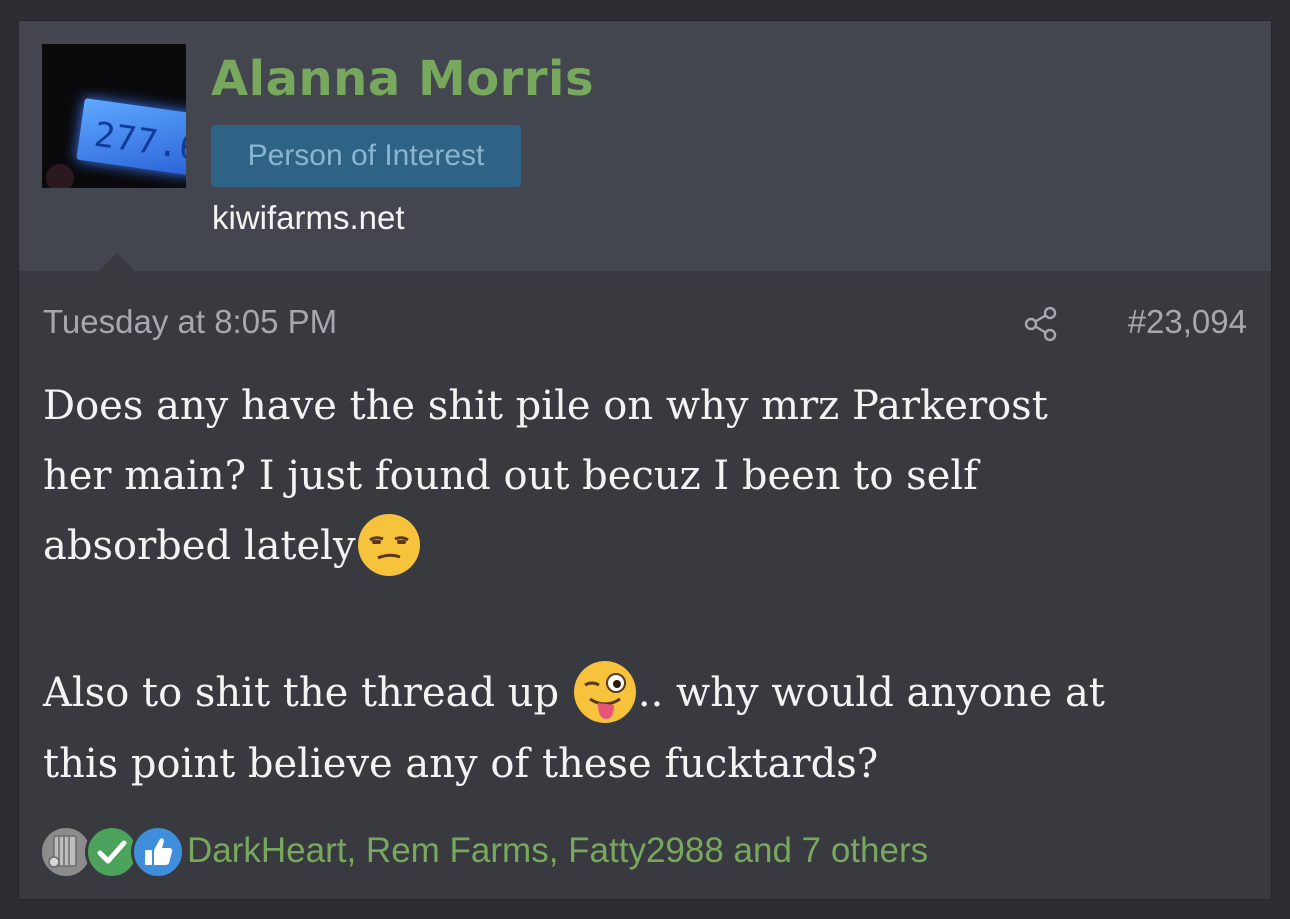 The width and height of the screenshot is (1290, 919). What do you see at coordinates (158, 852) in the screenshot?
I see `thumbs-up-icon` at bounding box center [158, 852].